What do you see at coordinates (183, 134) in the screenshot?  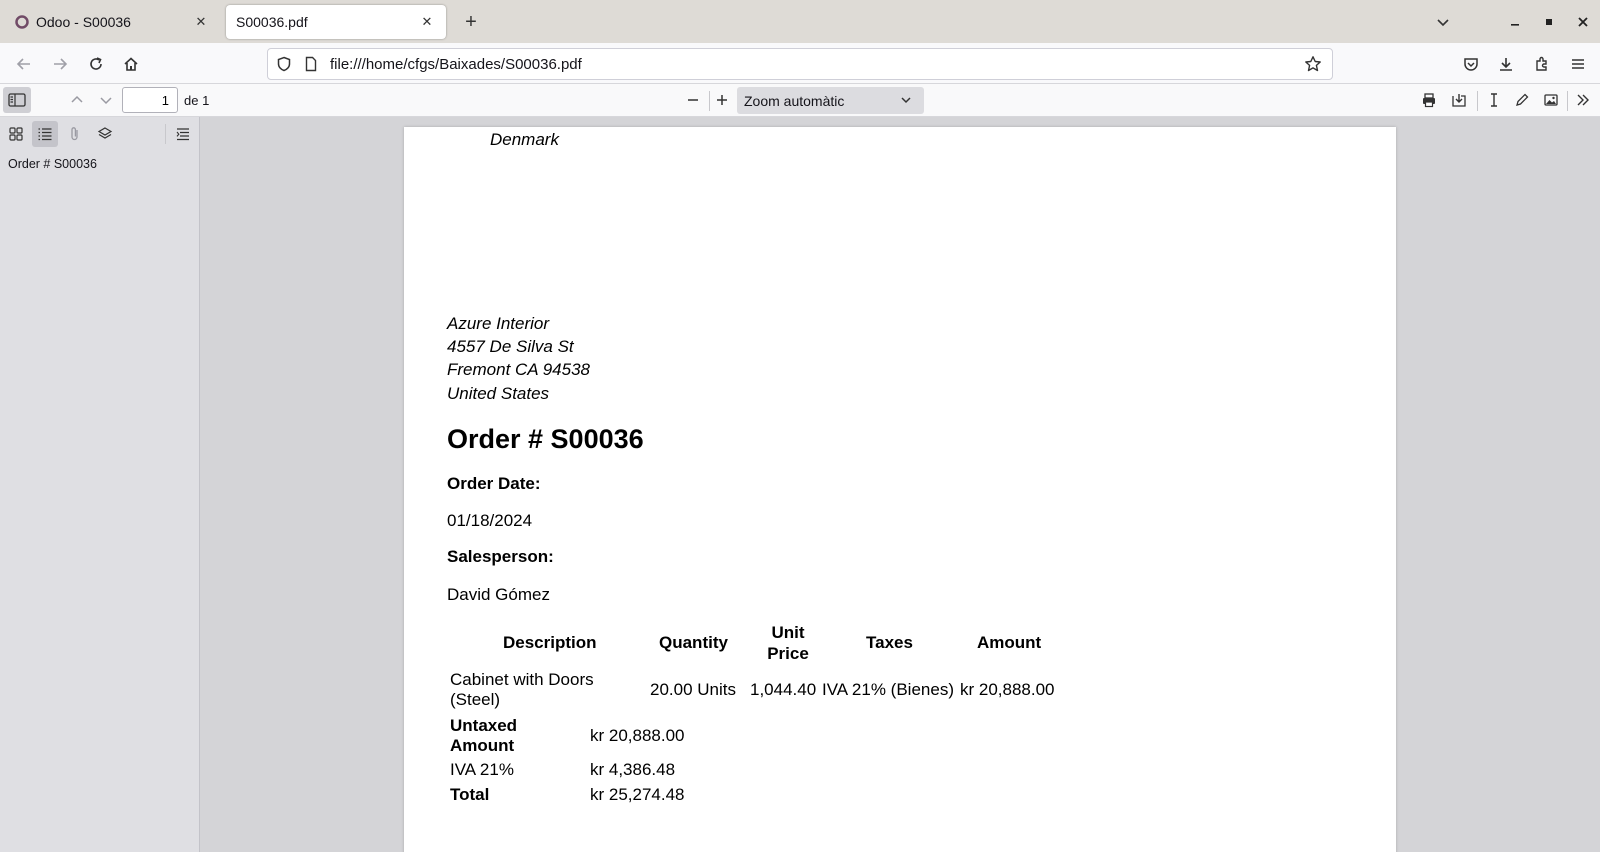 I see `current-outline-item-icon` at bounding box center [183, 134].